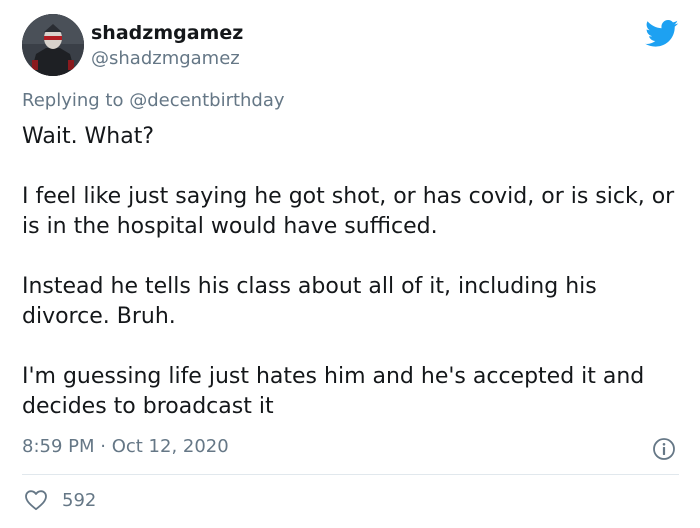 This screenshot has width=700, height=528. What do you see at coordinates (206, 100) in the screenshot?
I see `reply-mention-link: @decentbirthday` at bounding box center [206, 100].